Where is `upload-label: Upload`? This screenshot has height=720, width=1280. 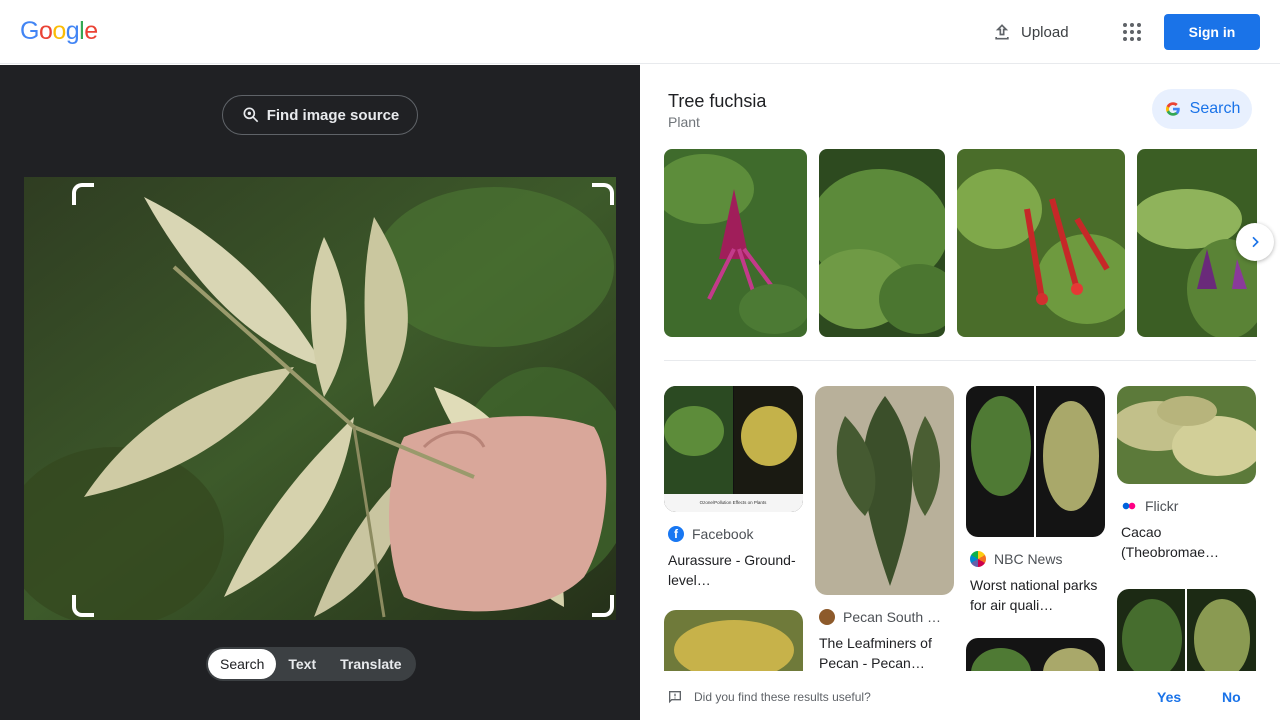
upload-label: Upload is located at coordinates (1045, 32).